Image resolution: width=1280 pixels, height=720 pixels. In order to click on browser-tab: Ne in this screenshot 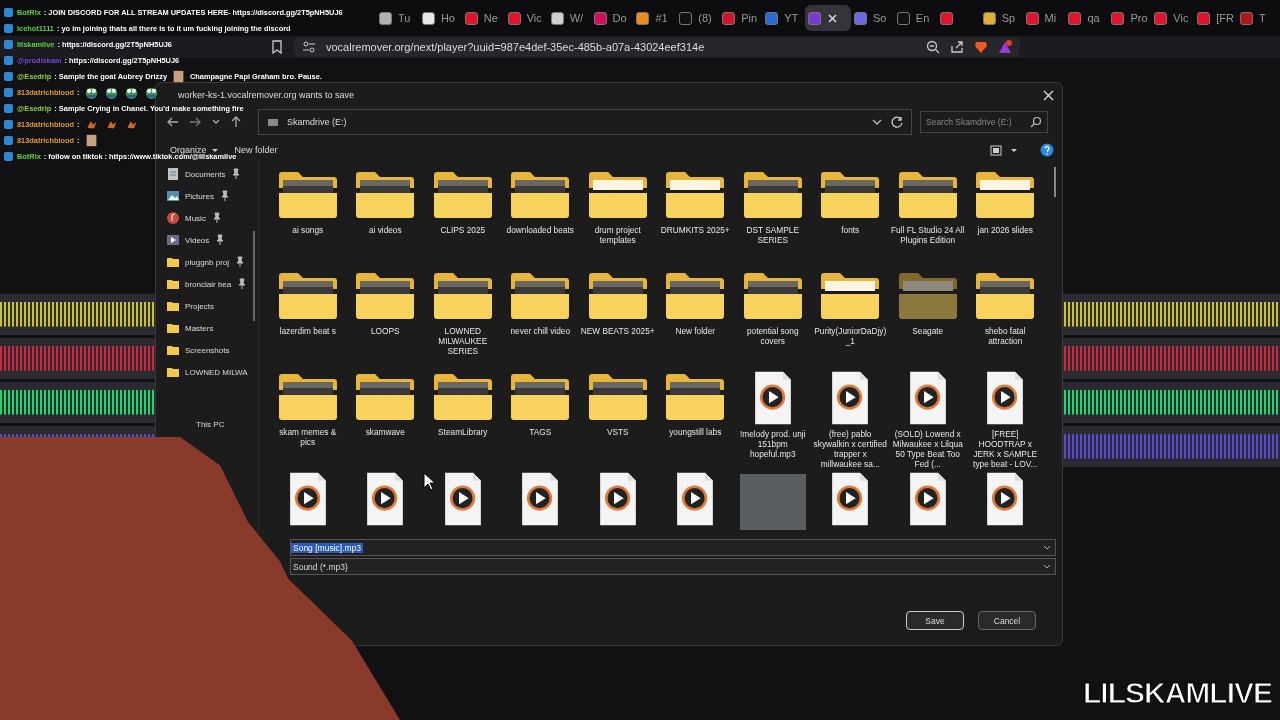, I will do `click(483, 18)`.